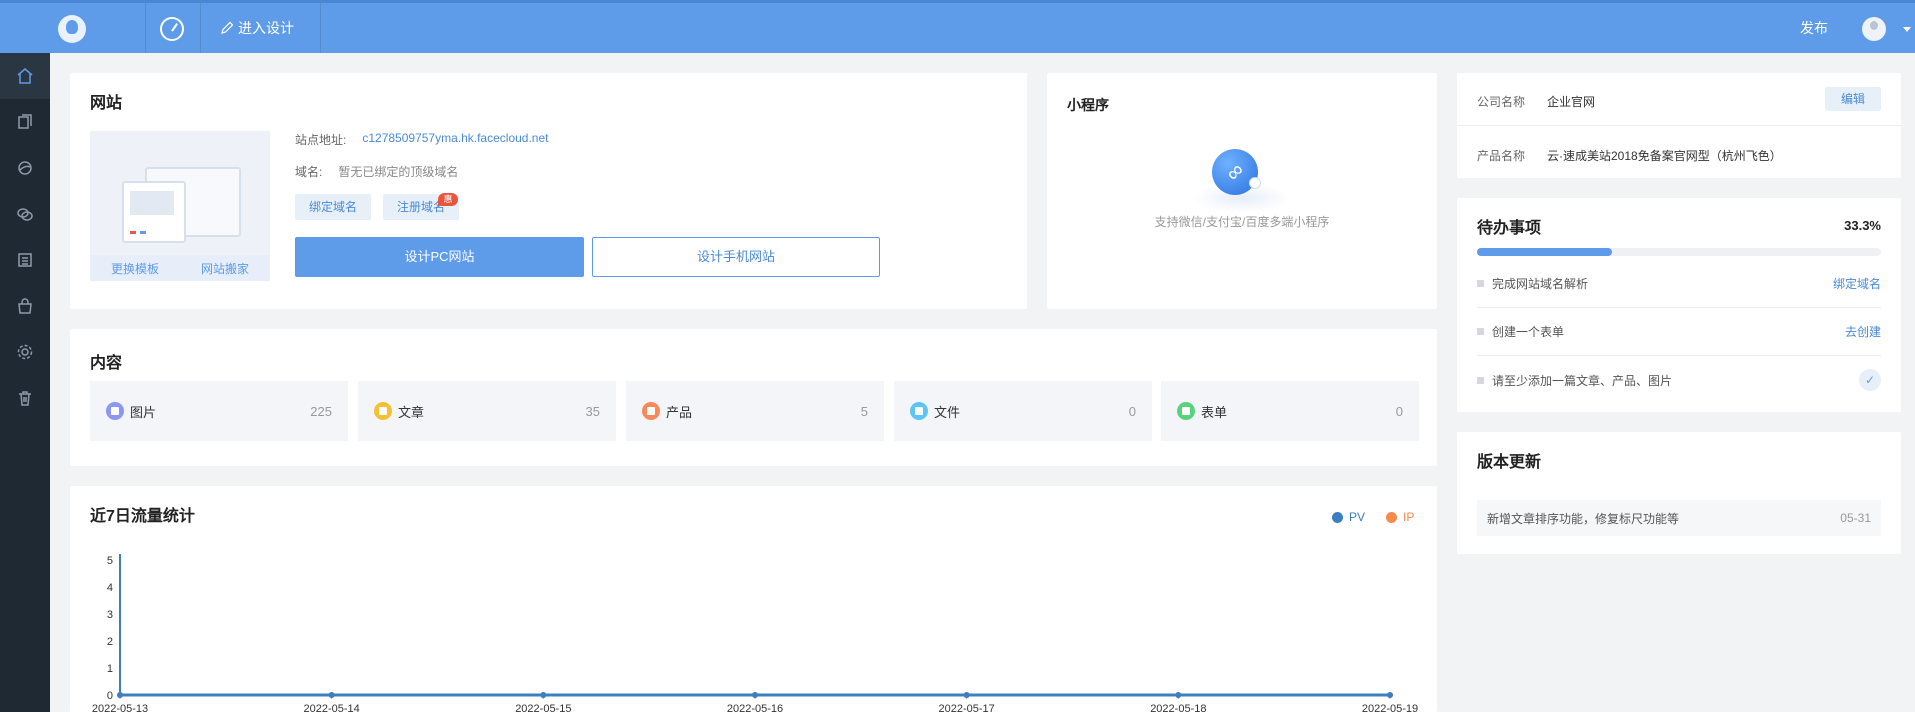 This screenshot has height=712, width=1915. Describe the element at coordinates (1571, 102) in the screenshot. I see `company-name-value: 企业官网` at that location.